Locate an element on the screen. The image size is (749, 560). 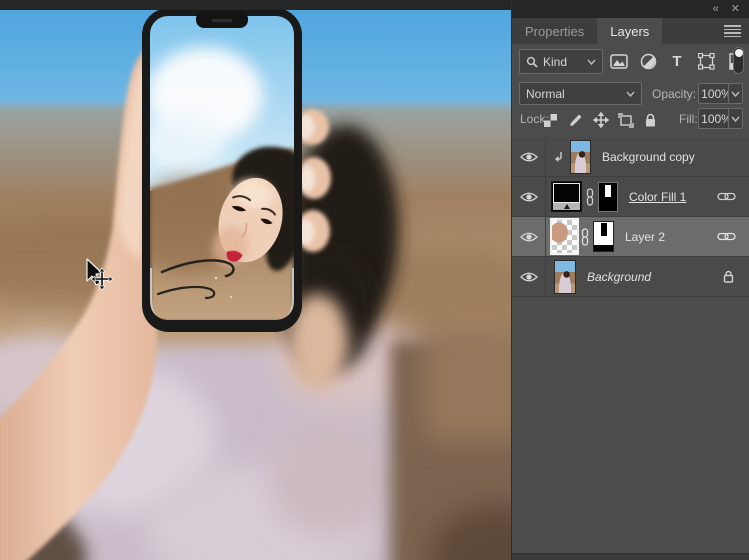
fill-dropdown-button is located at coordinates (735, 118).